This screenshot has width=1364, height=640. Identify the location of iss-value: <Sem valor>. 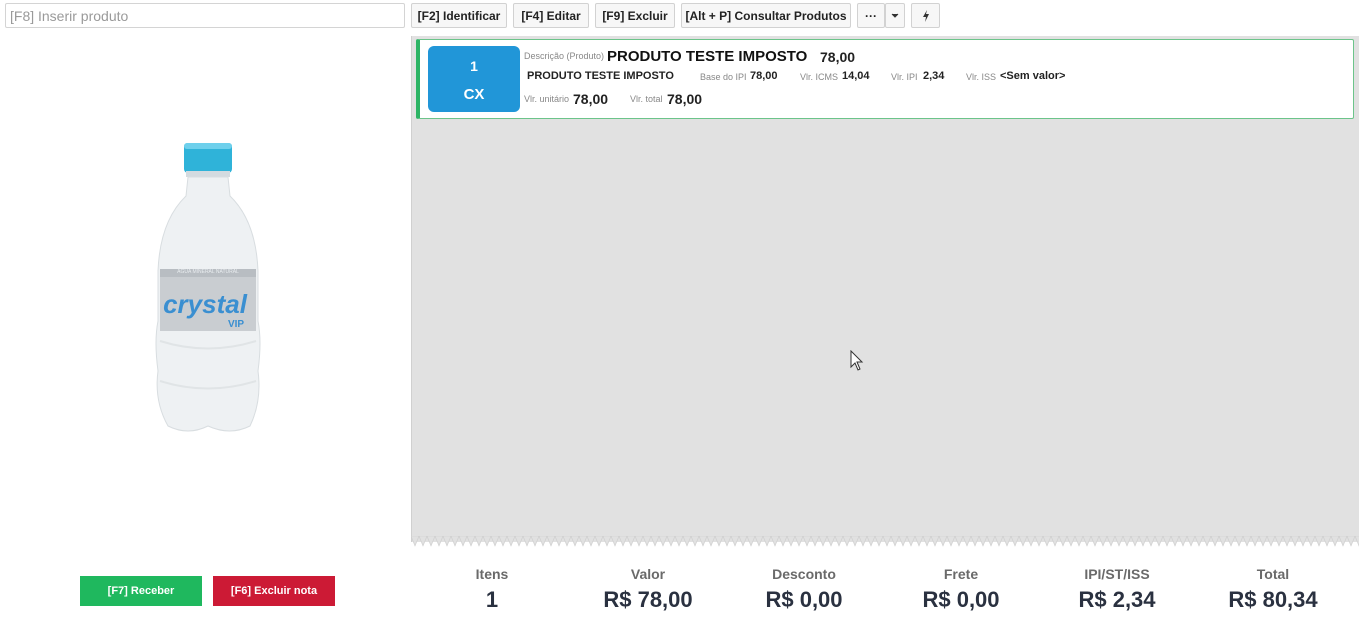
(1033, 76).